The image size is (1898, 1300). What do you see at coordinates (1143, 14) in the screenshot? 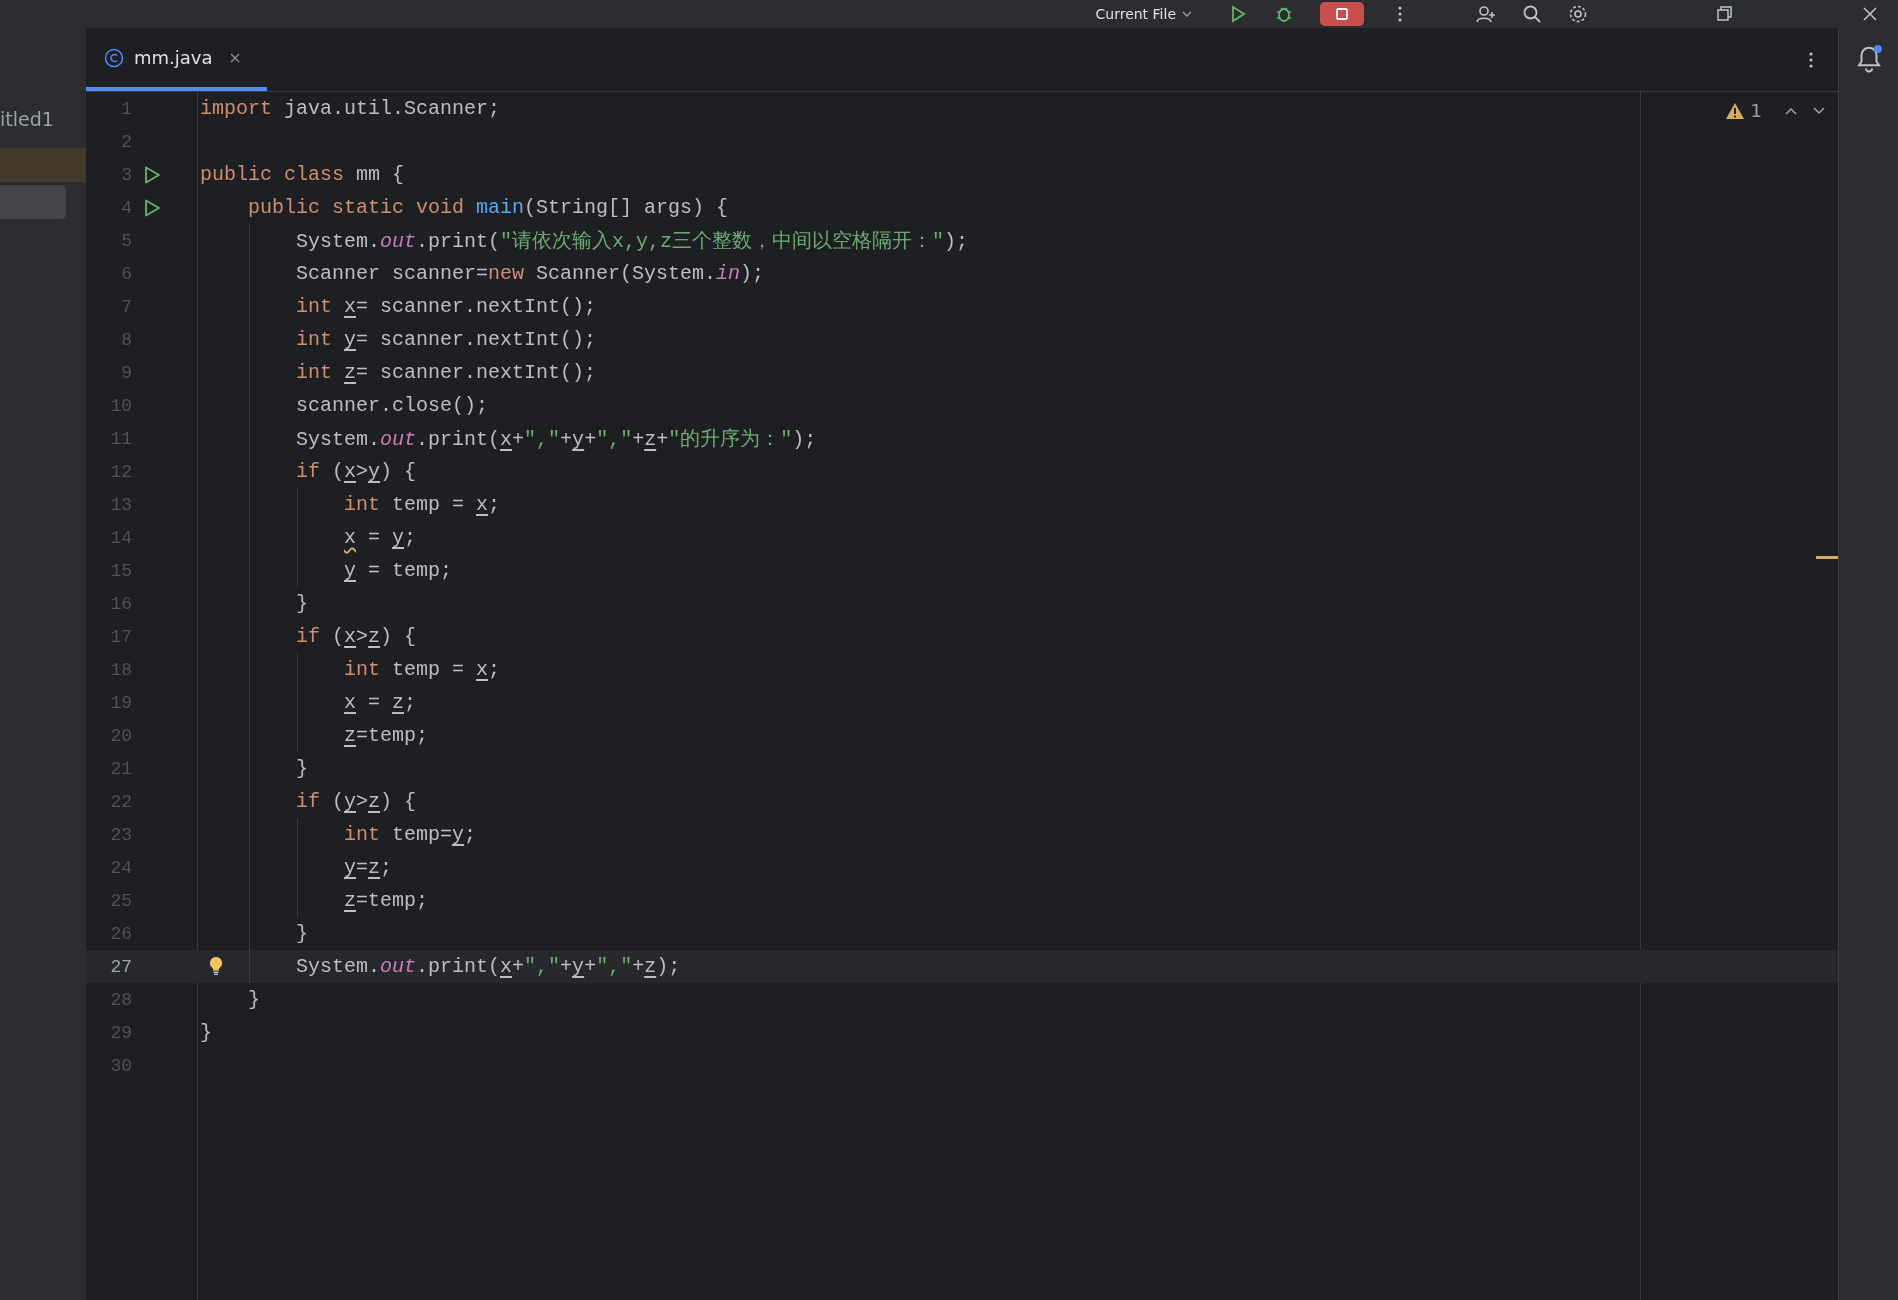
I see `run-configuration-selector: Current File` at bounding box center [1143, 14].